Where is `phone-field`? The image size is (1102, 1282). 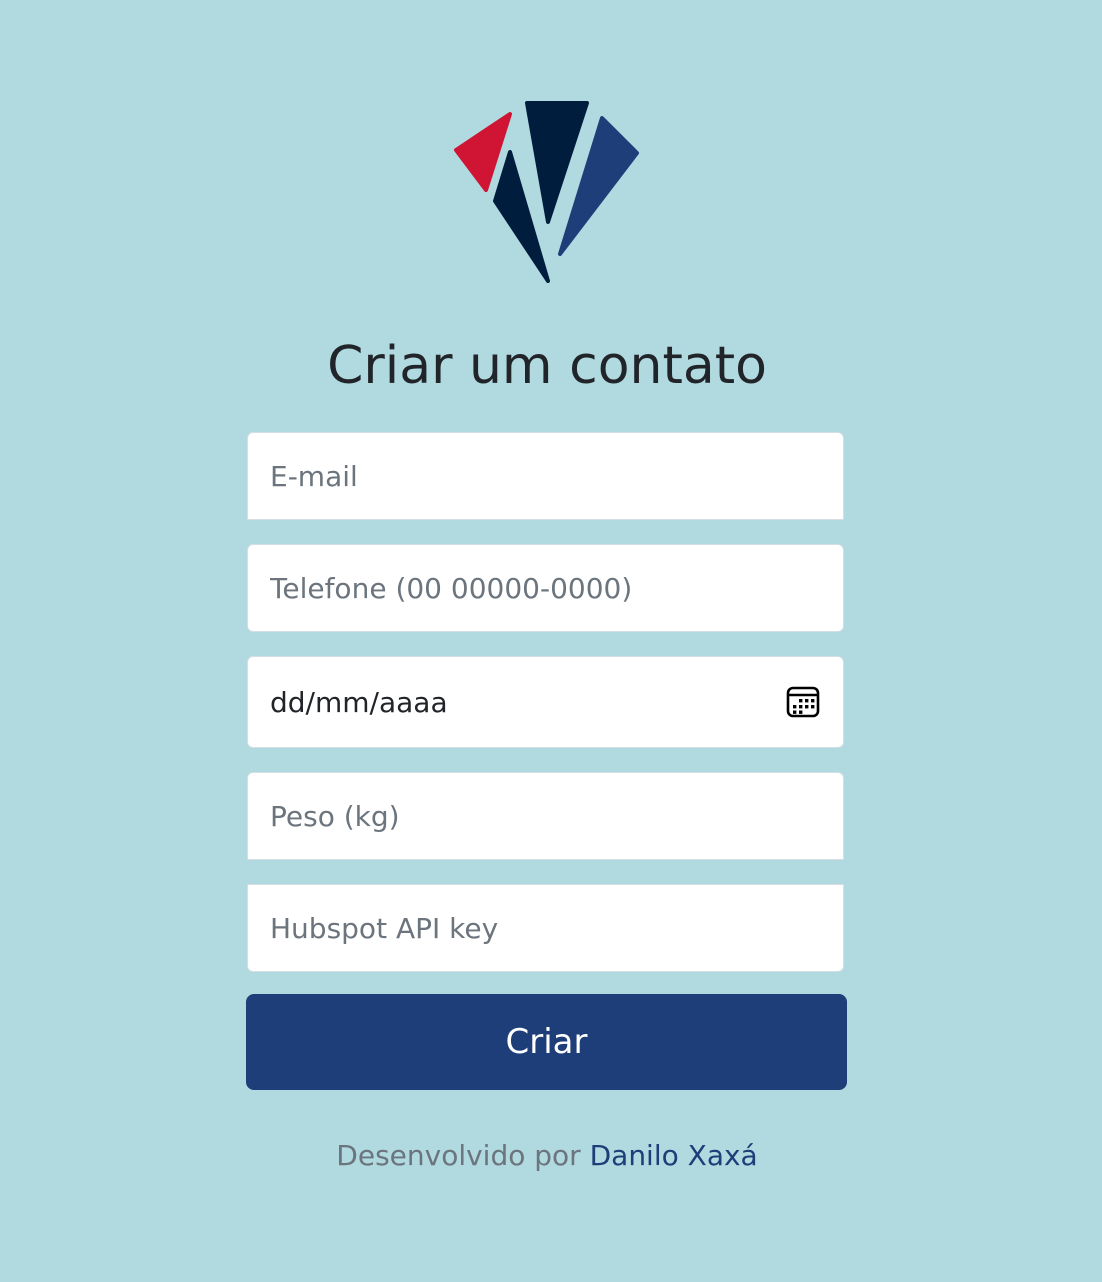
phone-field is located at coordinates (545, 588).